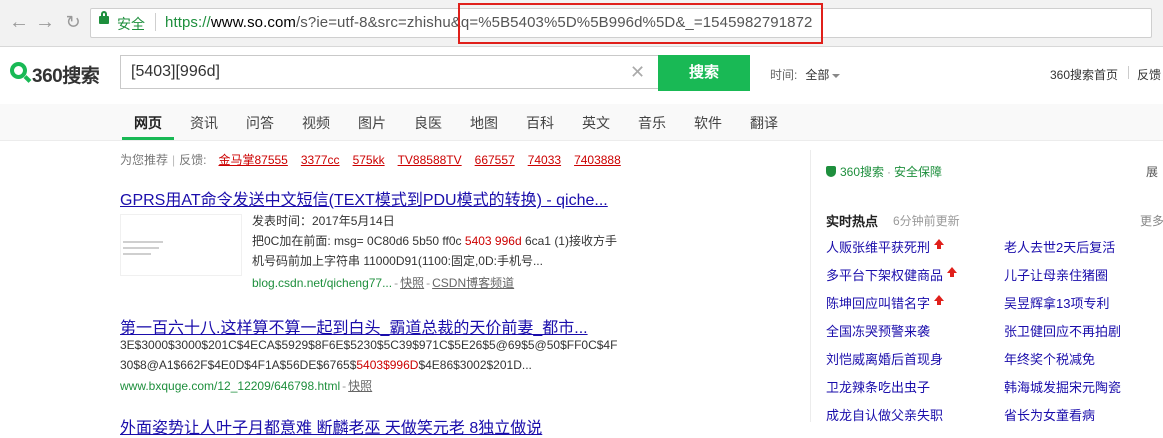  I want to click on hot-topic-text: 陈坤回应叫错名字, so click(878, 303).